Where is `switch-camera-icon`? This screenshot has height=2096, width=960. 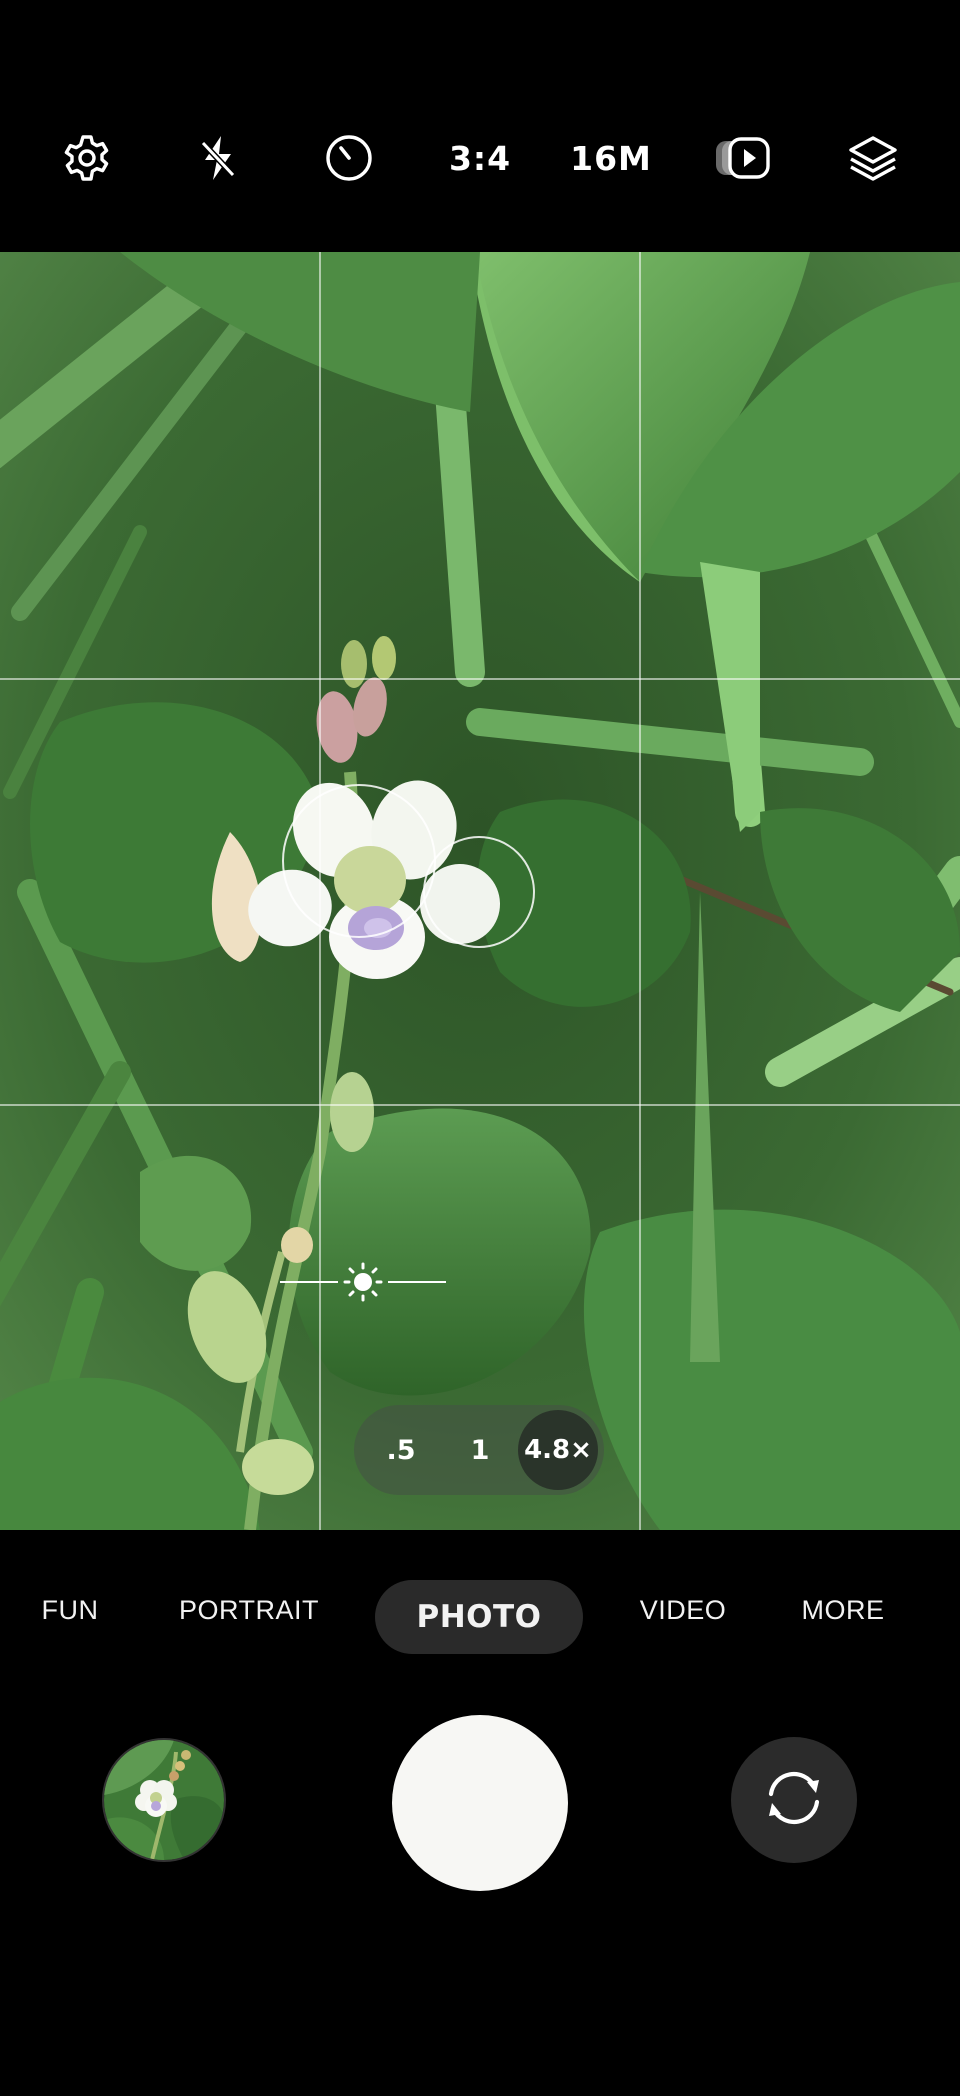
switch-camera-icon is located at coordinates (794, 1800).